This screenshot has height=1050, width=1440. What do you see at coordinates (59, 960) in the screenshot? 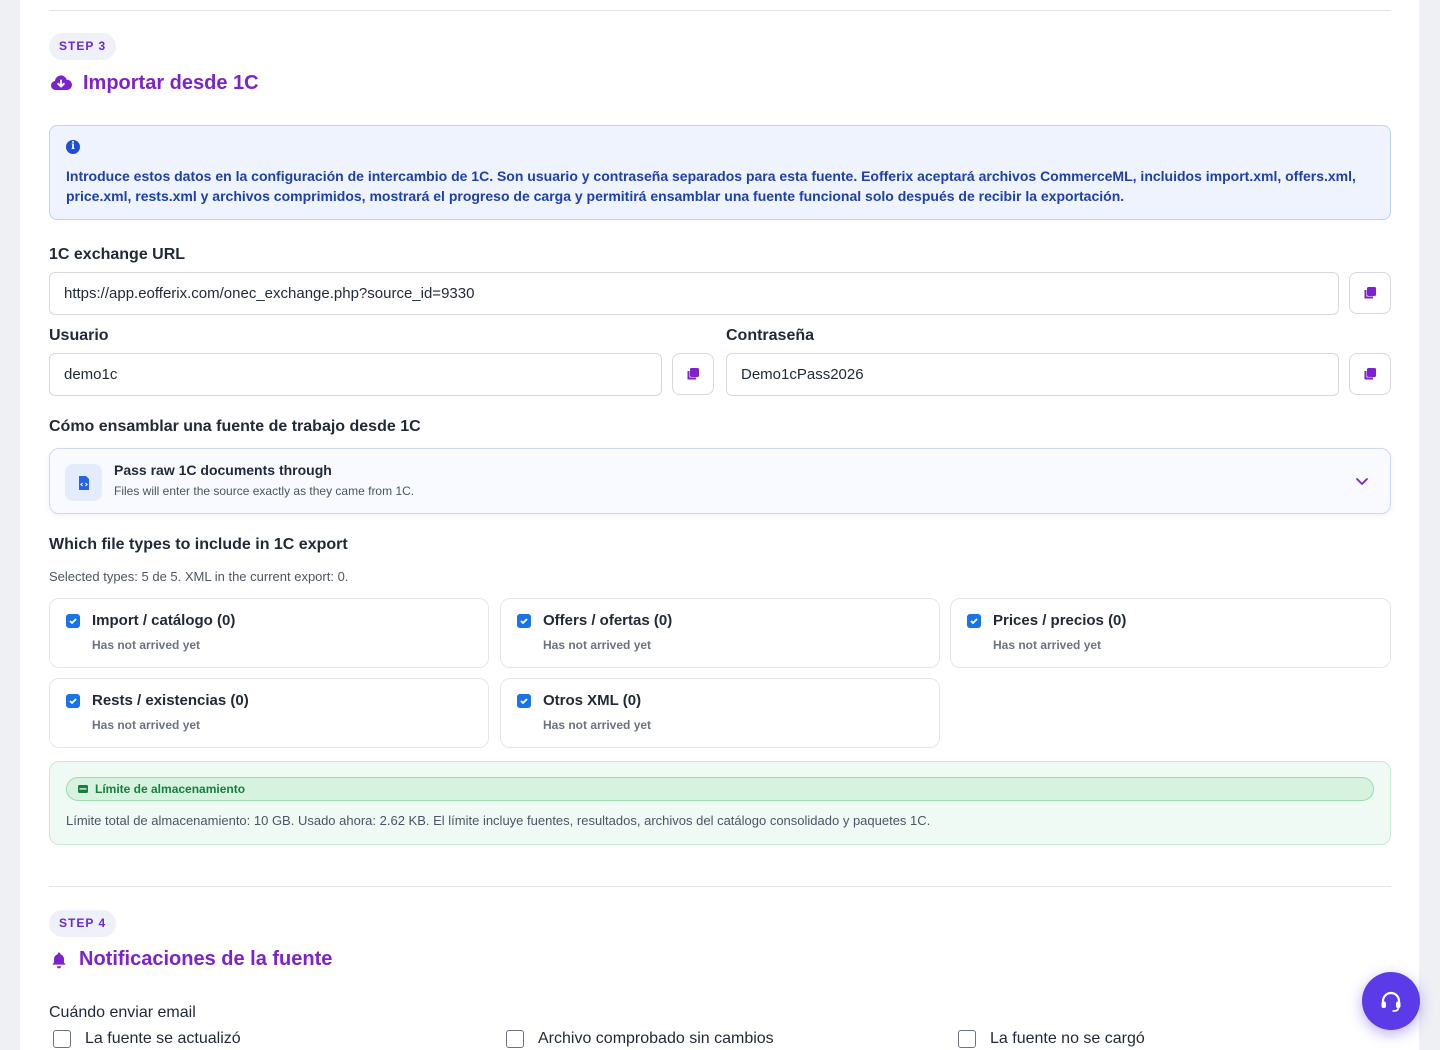
I see `bell-icon` at bounding box center [59, 960].